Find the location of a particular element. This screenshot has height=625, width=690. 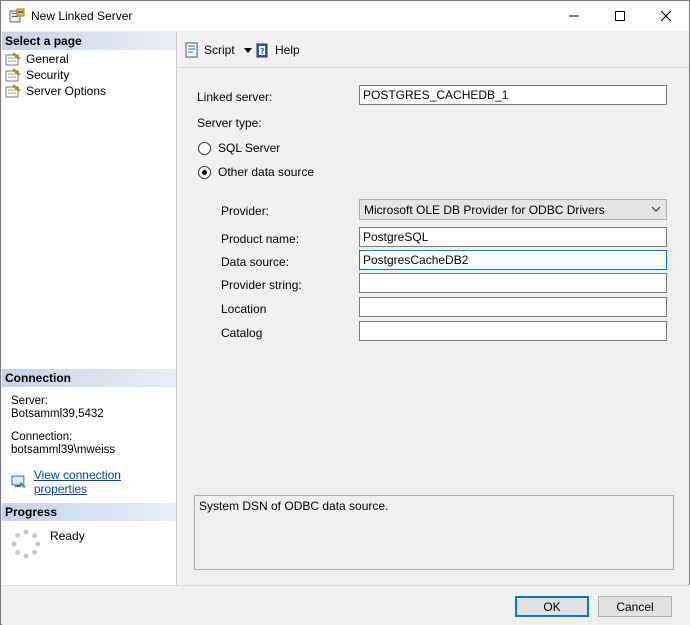

provider-string-input is located at coordinates (513, 283).